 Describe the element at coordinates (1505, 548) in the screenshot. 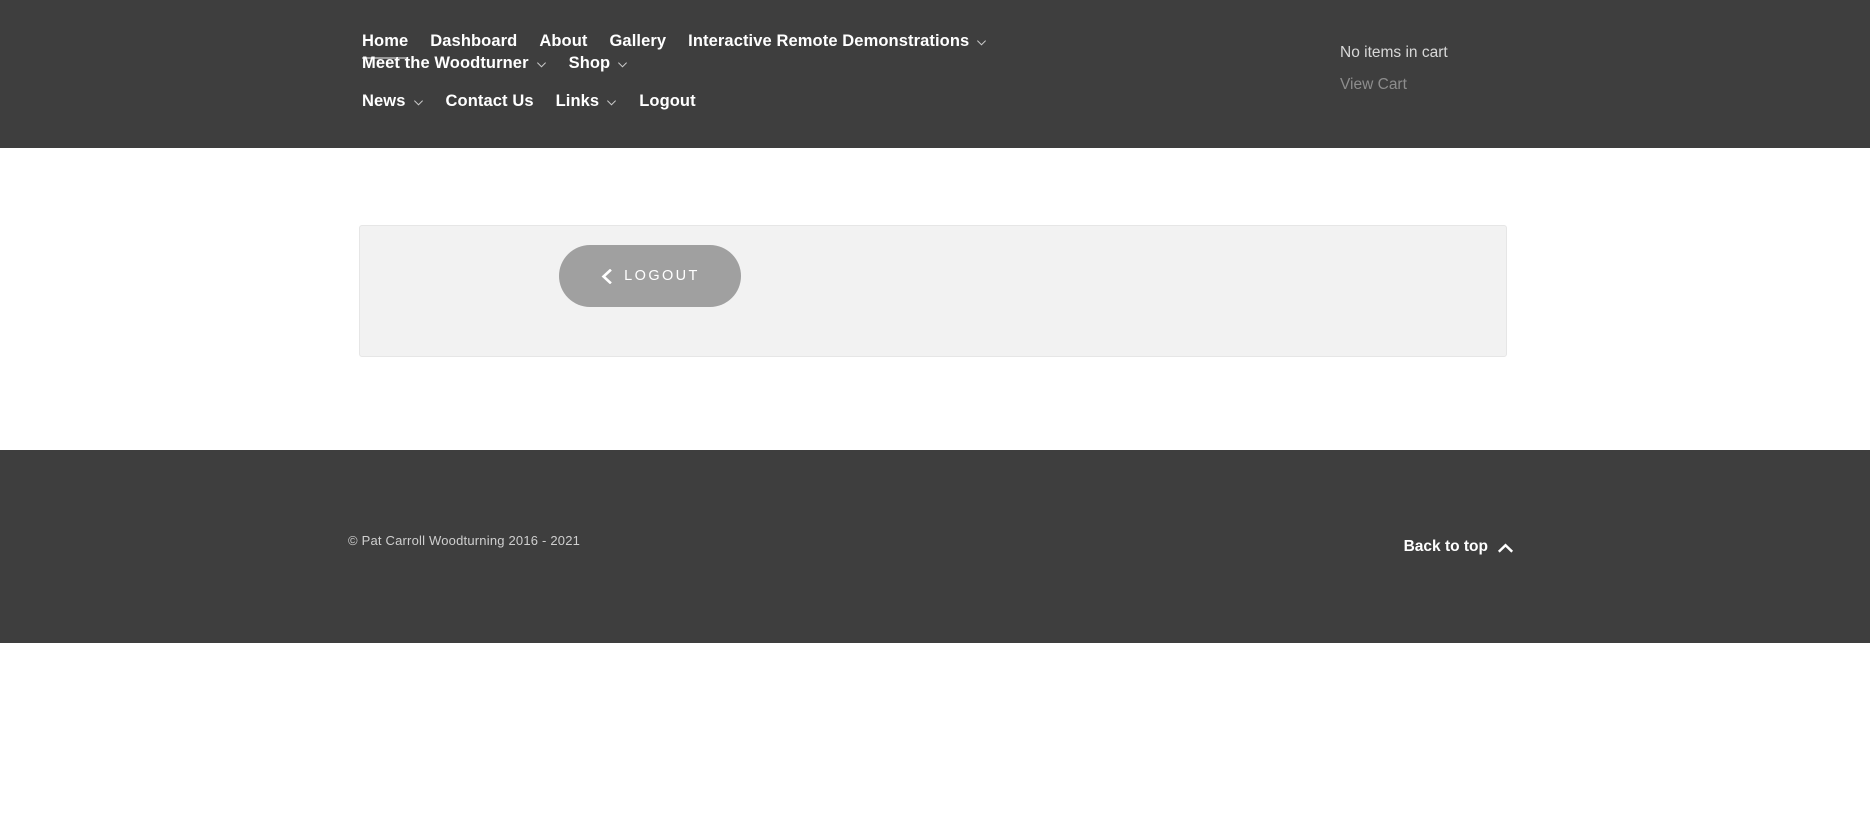

I see `chevron-up-icon` at that location.